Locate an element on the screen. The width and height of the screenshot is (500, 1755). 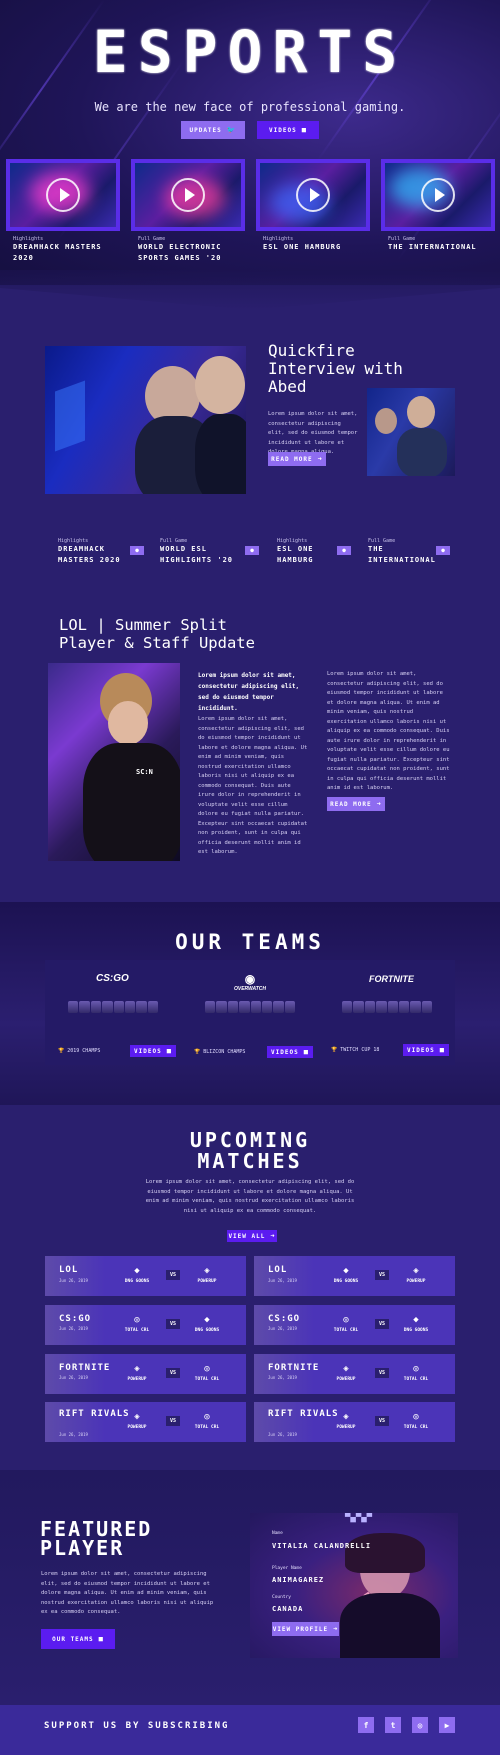
hero-title: ESPORTS is located at coordinates (250, 52).